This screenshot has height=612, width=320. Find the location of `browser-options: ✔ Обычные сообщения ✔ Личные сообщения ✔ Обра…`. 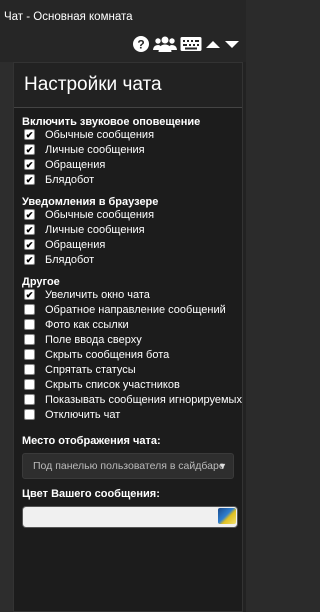

browser-options: ✔ Обычные сообщения ✔ Личные сообщения ✔ Обра… is located at coordinates (128, 238).